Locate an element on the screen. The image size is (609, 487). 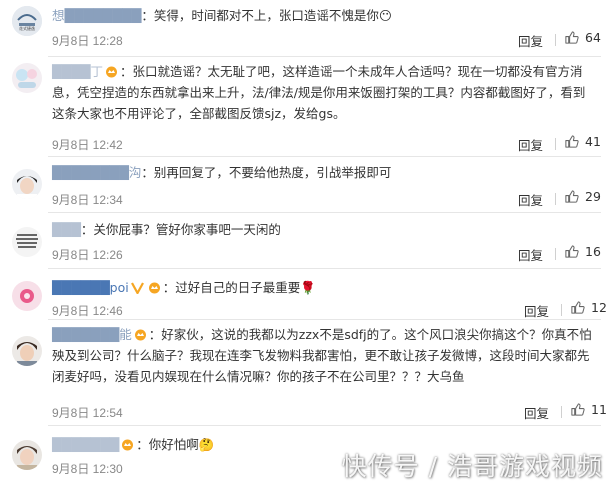
comment-time: 9月8日 12:46 is located at coordinates (87, 311).